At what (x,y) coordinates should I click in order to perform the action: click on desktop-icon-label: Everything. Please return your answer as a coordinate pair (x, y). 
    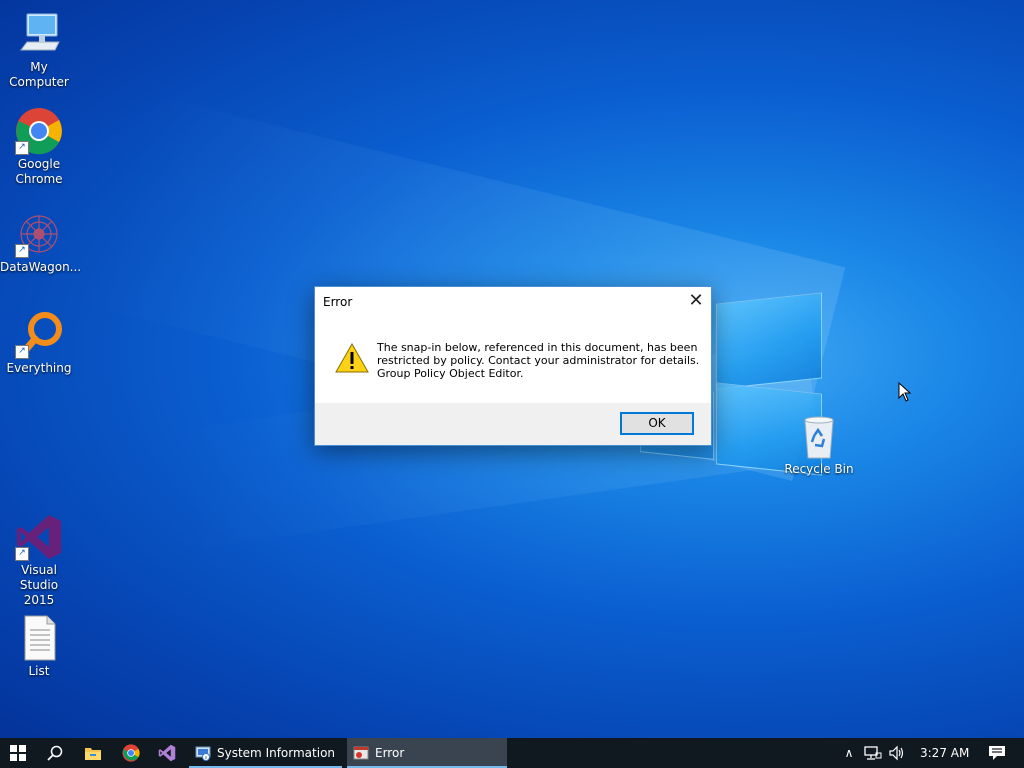
    Looking at the image, I should click on (39, 368).